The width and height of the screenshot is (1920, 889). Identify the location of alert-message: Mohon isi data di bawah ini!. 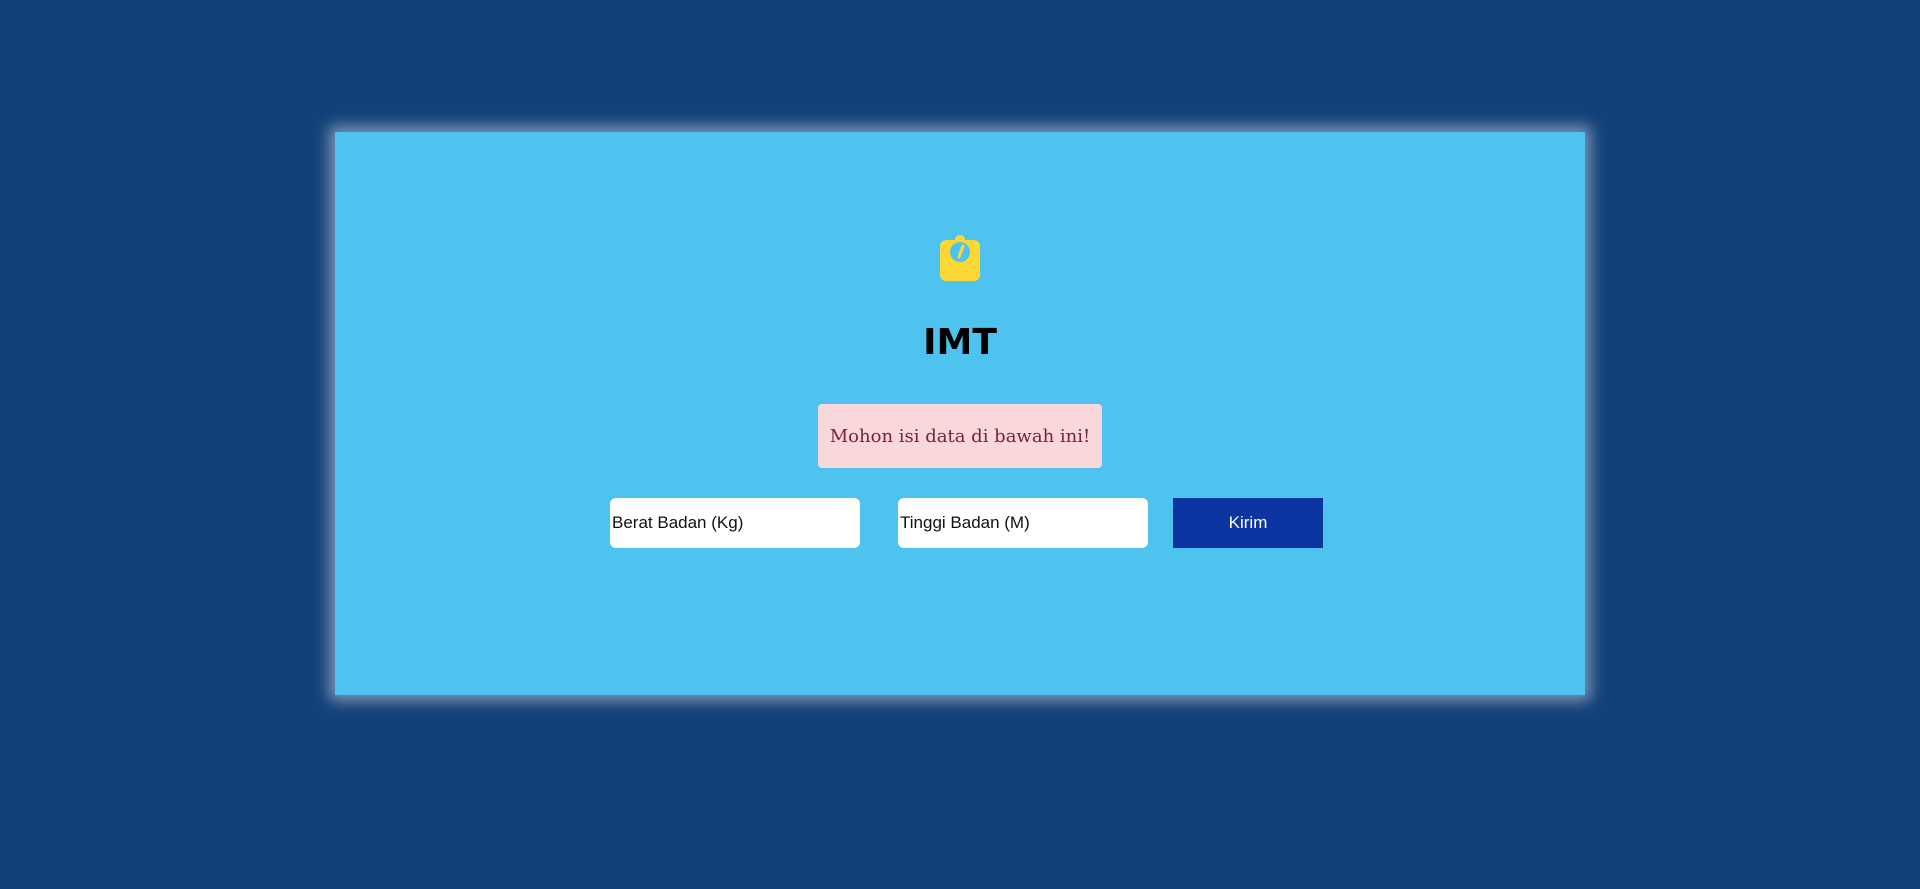
(960, 436).